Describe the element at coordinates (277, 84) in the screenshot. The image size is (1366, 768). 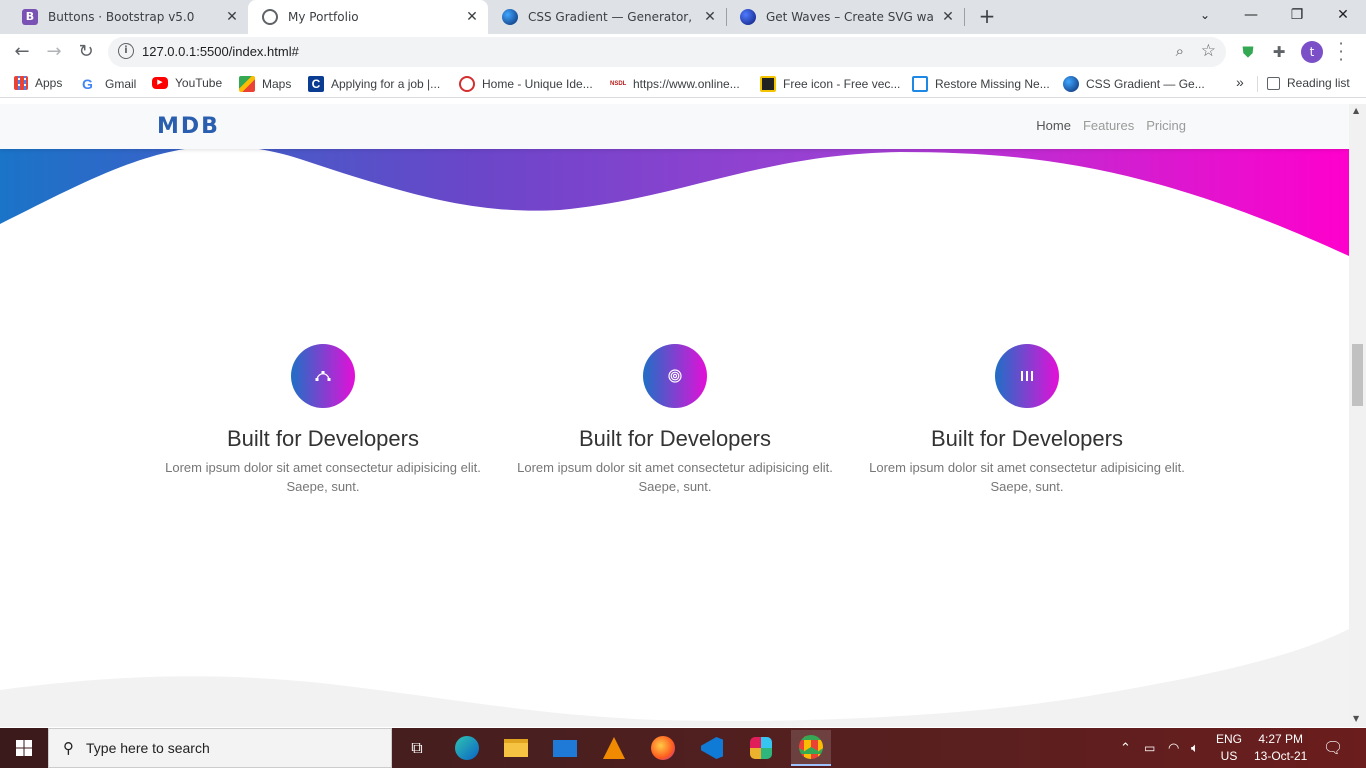
I see `bookmark-label: Maps` at that location.